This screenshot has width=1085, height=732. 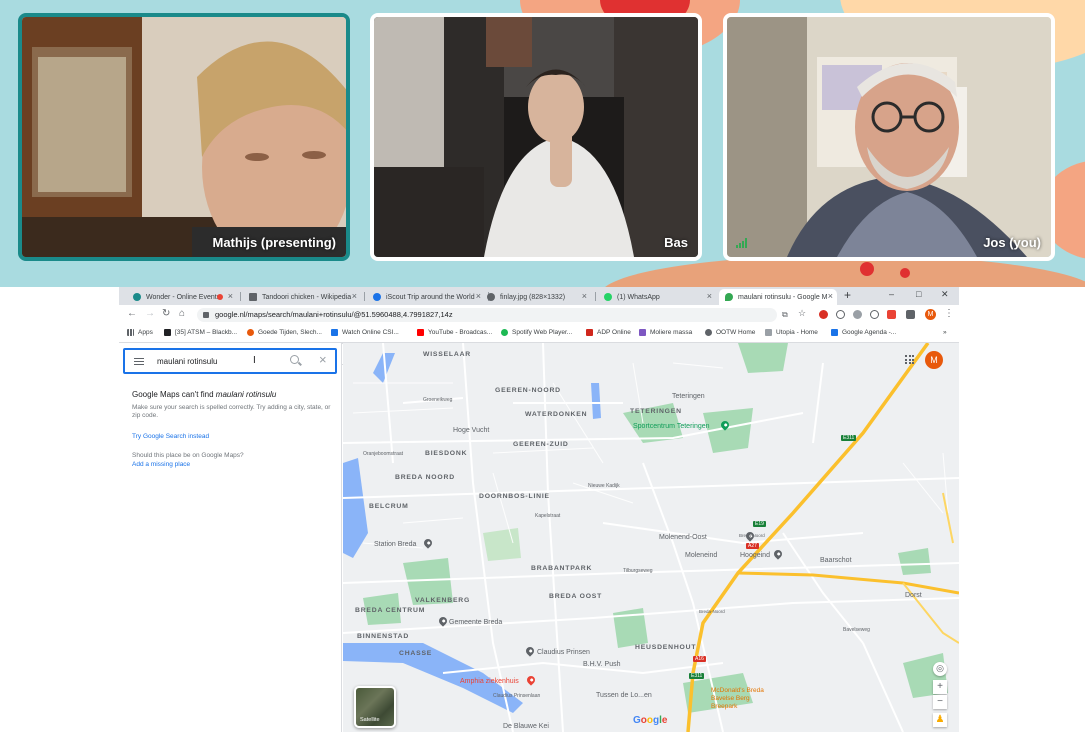 What do you see at coordinates (222, 361) in the screenshot?
I see `maps-search-input` at bounding box center [222, 361].